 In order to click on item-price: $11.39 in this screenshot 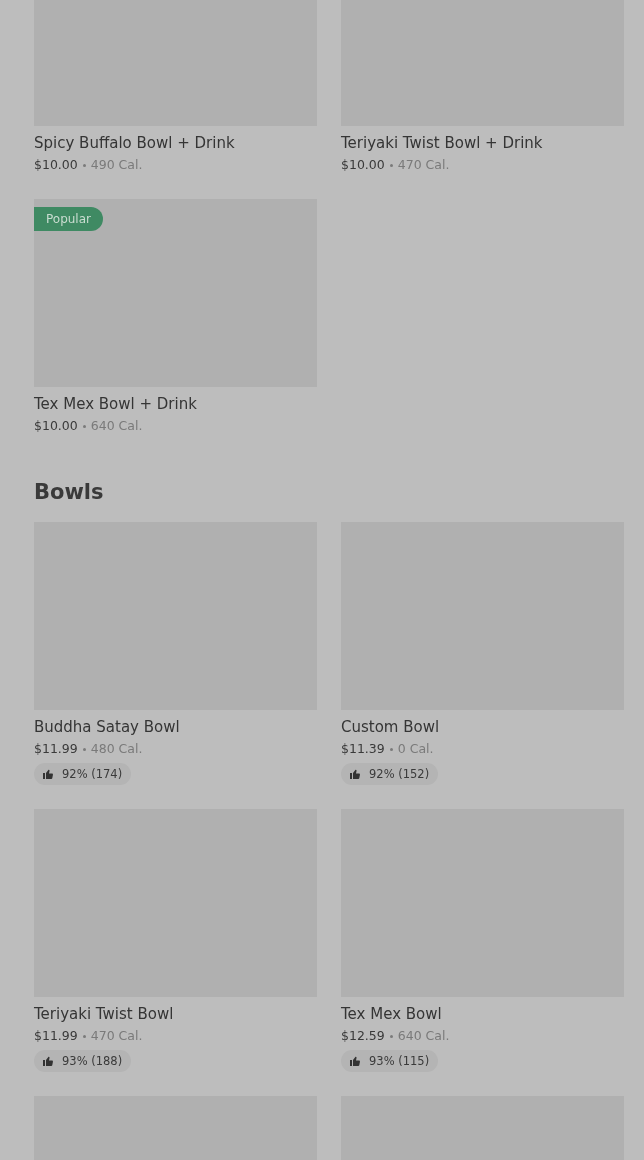, I will do `click(363, 749)`.